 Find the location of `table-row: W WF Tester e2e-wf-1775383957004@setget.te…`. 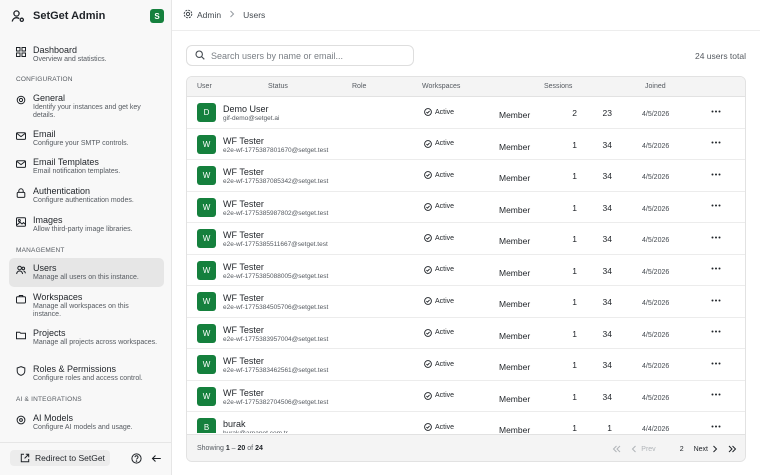

table-row: W WF Tester e2e-wf-1775383957004@setget.te… is located at coordinates (466, 333).